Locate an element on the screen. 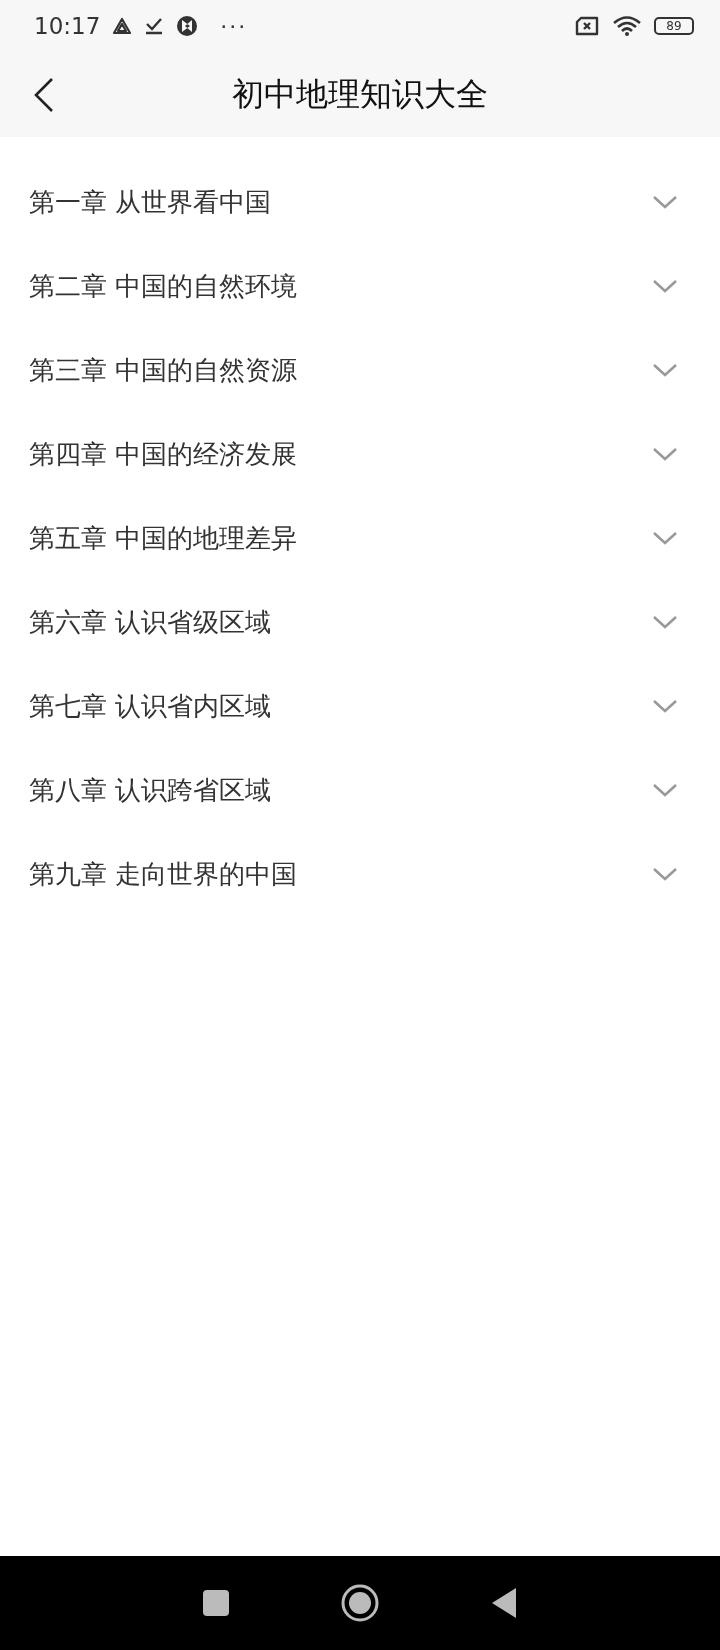  status-time: 10:17 is located at coordinates (67, 26).